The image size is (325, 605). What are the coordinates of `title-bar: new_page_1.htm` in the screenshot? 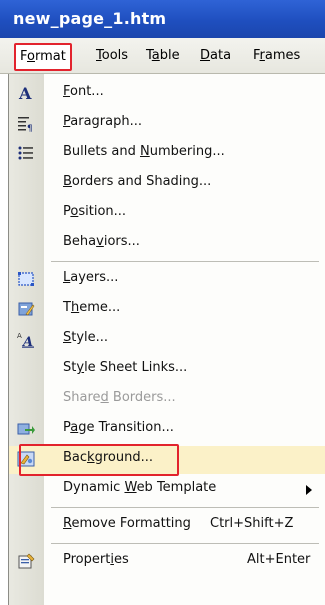 It's located at (162, 19).